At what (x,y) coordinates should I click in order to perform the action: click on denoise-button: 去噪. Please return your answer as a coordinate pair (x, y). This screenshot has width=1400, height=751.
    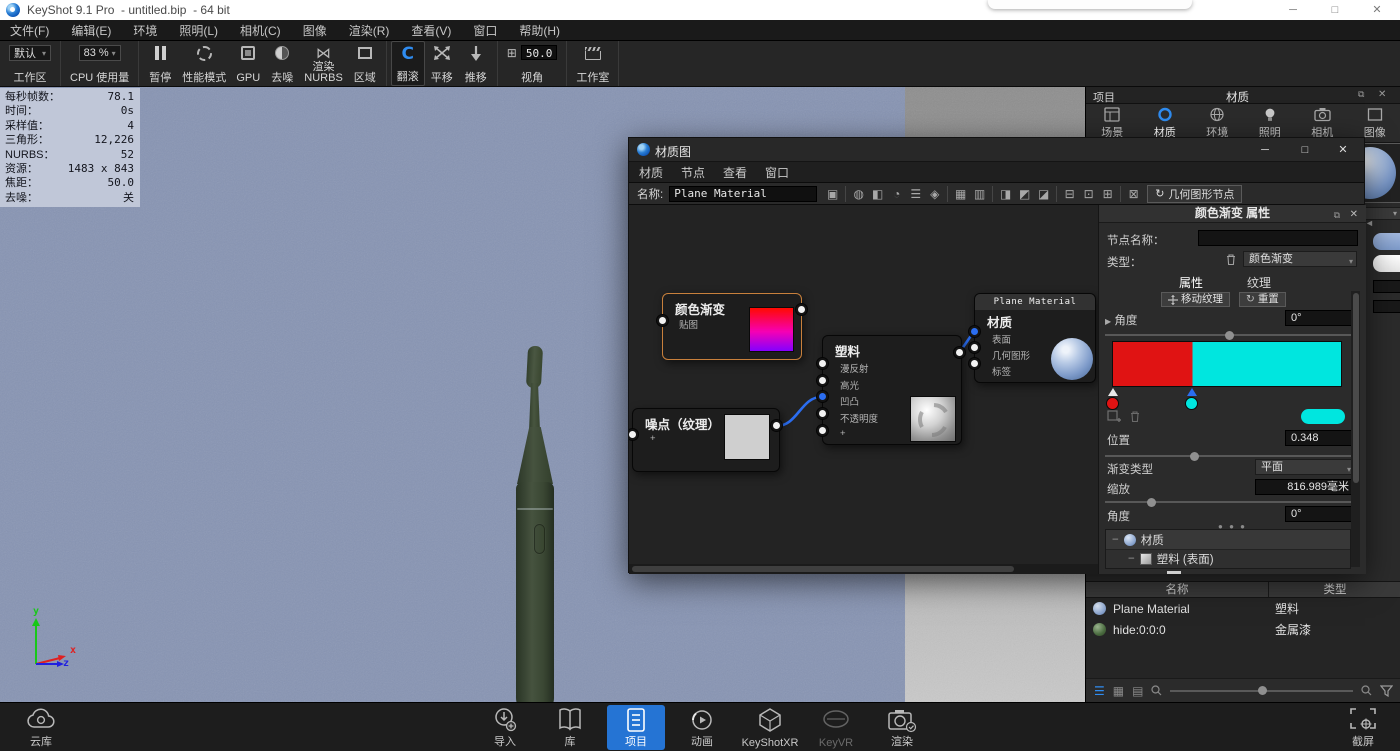
    Looking at the image, I should click on (282, 63).